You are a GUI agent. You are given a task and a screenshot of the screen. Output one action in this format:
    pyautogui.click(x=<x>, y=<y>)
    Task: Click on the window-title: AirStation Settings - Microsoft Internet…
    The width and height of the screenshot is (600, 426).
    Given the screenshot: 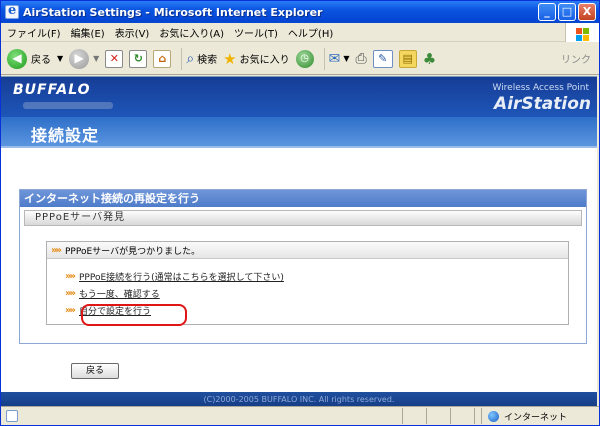 What is the action you would take?
    pyautogui.click(x=173, y=12)
    